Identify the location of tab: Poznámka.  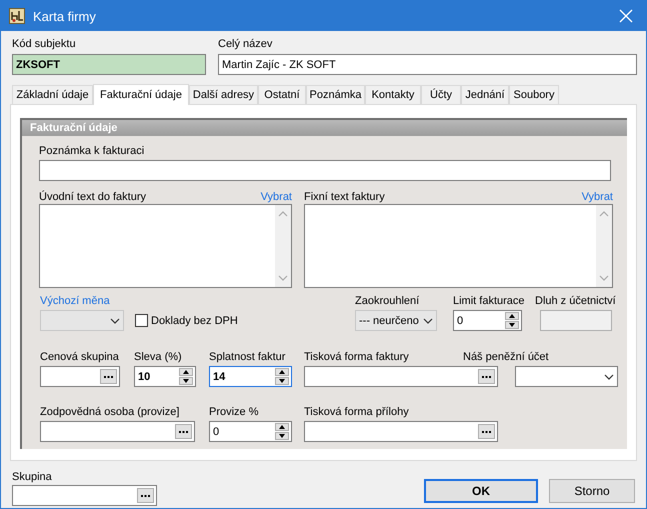
(335, 94).